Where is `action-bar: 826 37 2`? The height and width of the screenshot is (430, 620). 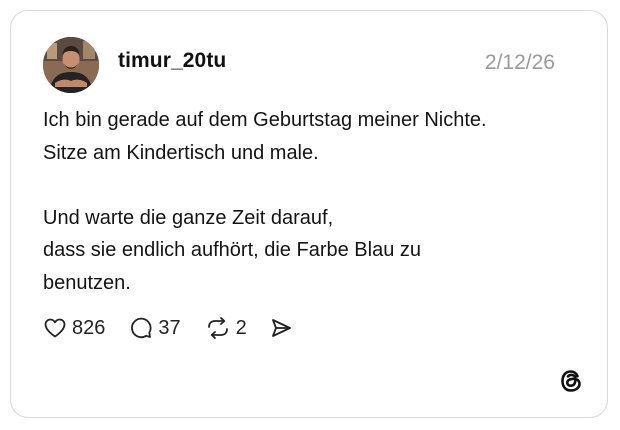 action-bar: 826 37 2 is located at coordinates (168, 328).